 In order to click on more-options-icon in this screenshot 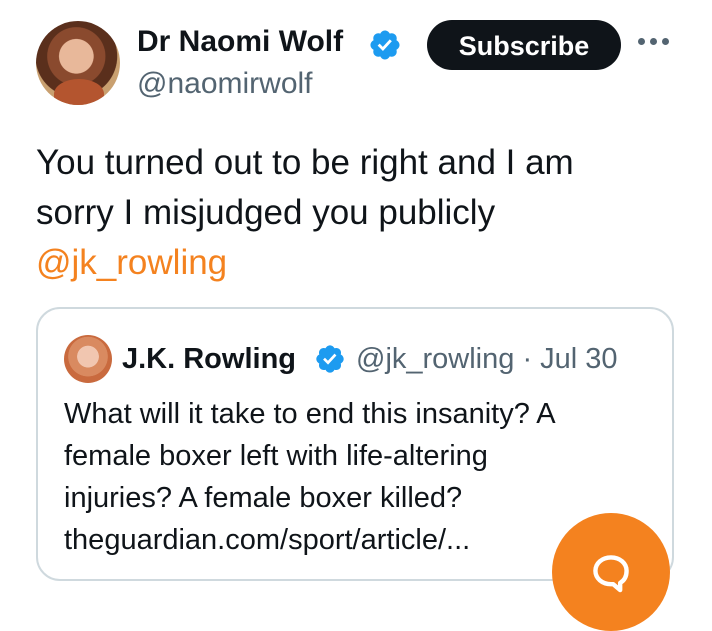, I will do `click(656, 43)`.